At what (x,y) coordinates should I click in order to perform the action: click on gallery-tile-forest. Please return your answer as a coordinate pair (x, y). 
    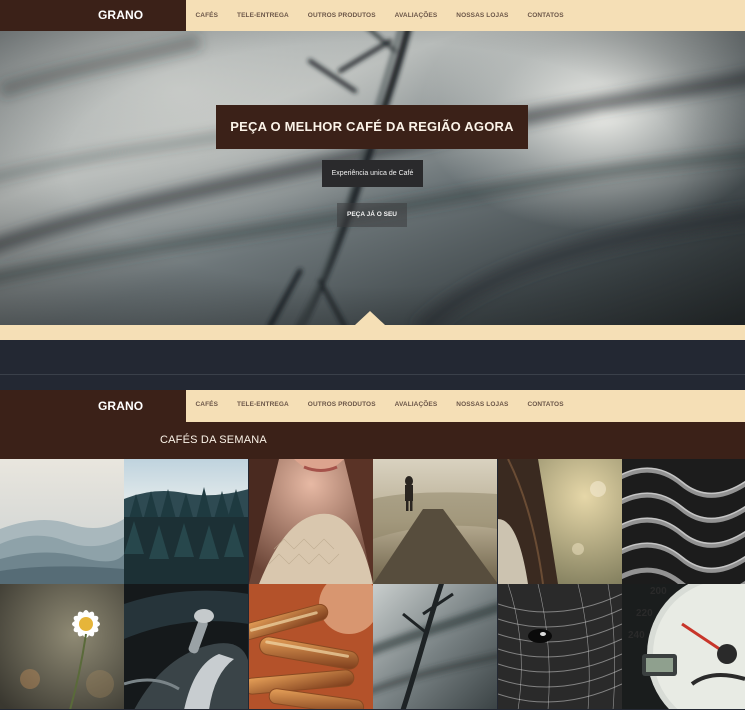
    Looking at the image, I should click on (186, 521).